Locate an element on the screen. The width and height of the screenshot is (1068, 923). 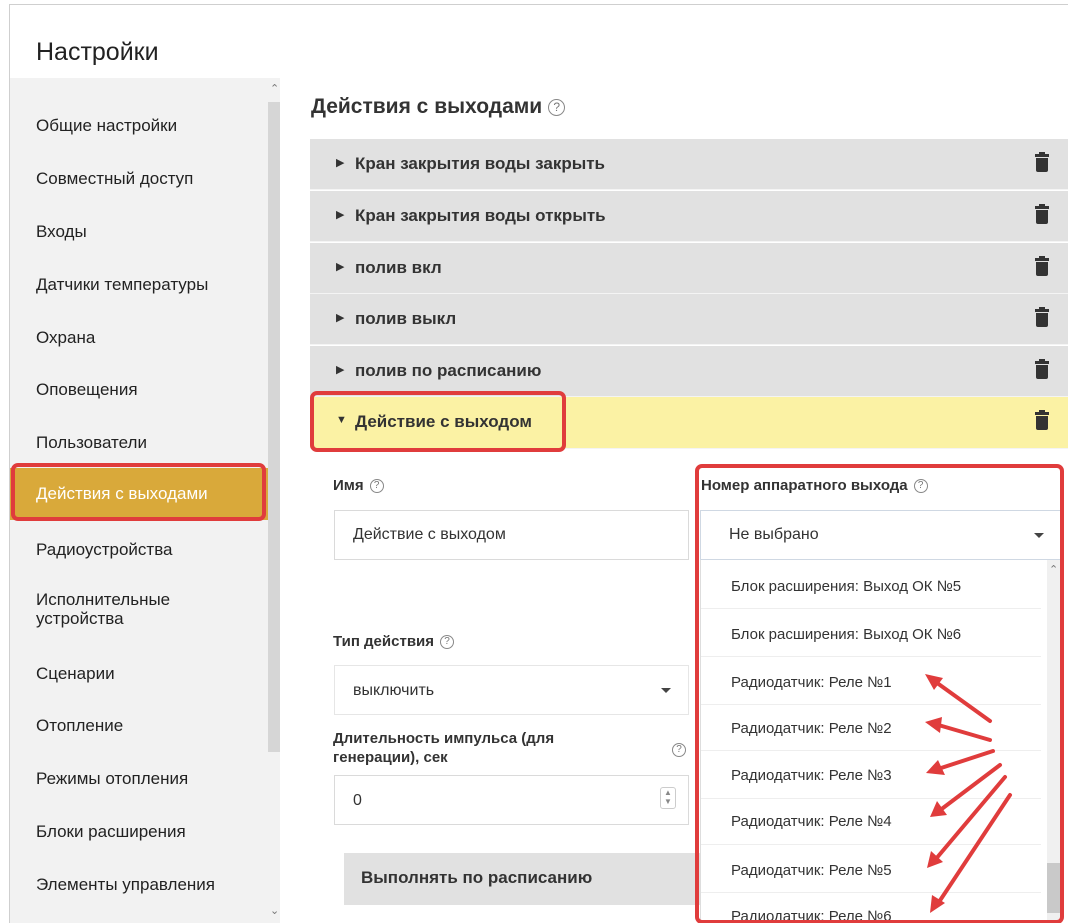
pulse-label-line1: Длительность импульса (для is located at coordinates (444, 738).